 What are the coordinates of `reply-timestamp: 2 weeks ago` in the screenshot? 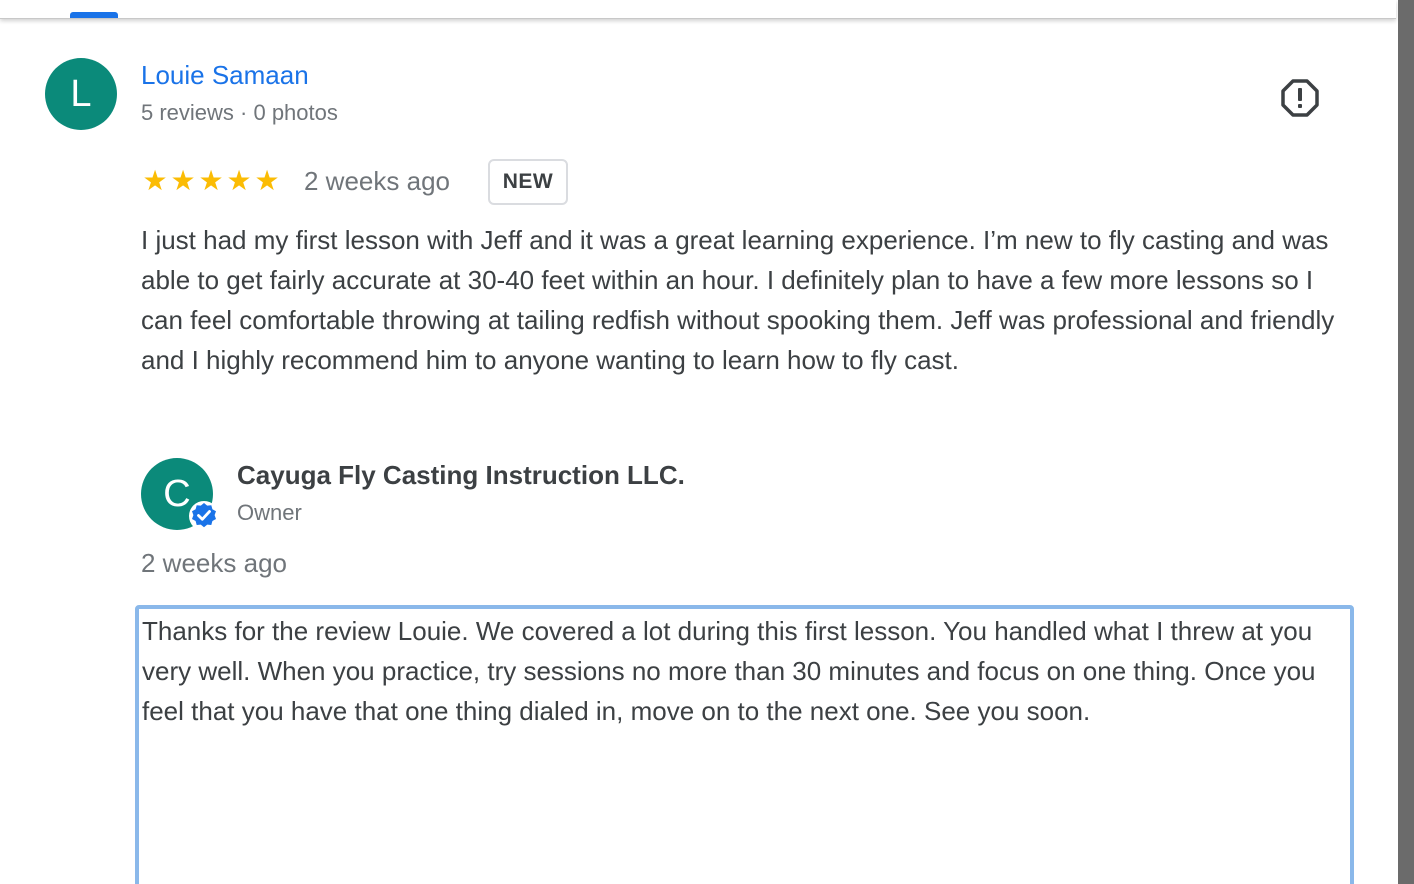 It's located at (214, 563).